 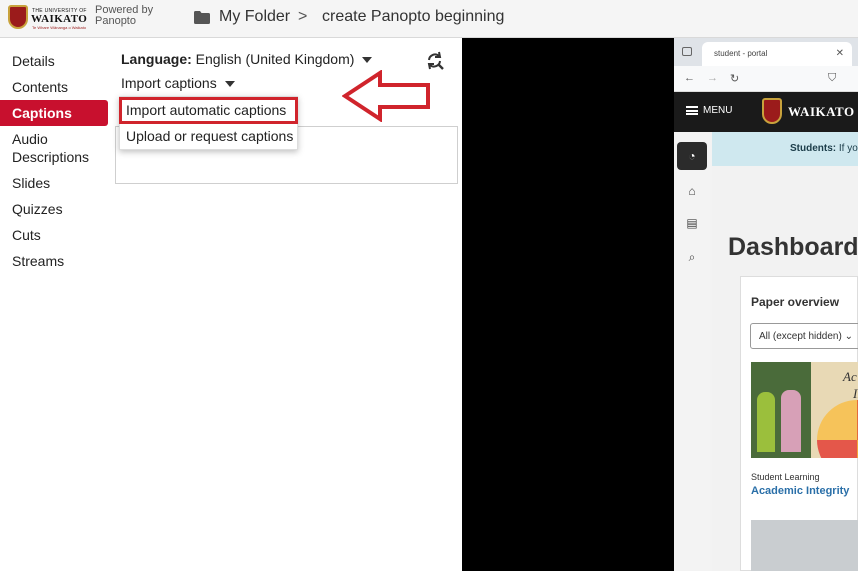 What do you see at coordinates (795, 302) in the screenshot?
I see `card-title: Paper overview` at bounding box center [795, 302].